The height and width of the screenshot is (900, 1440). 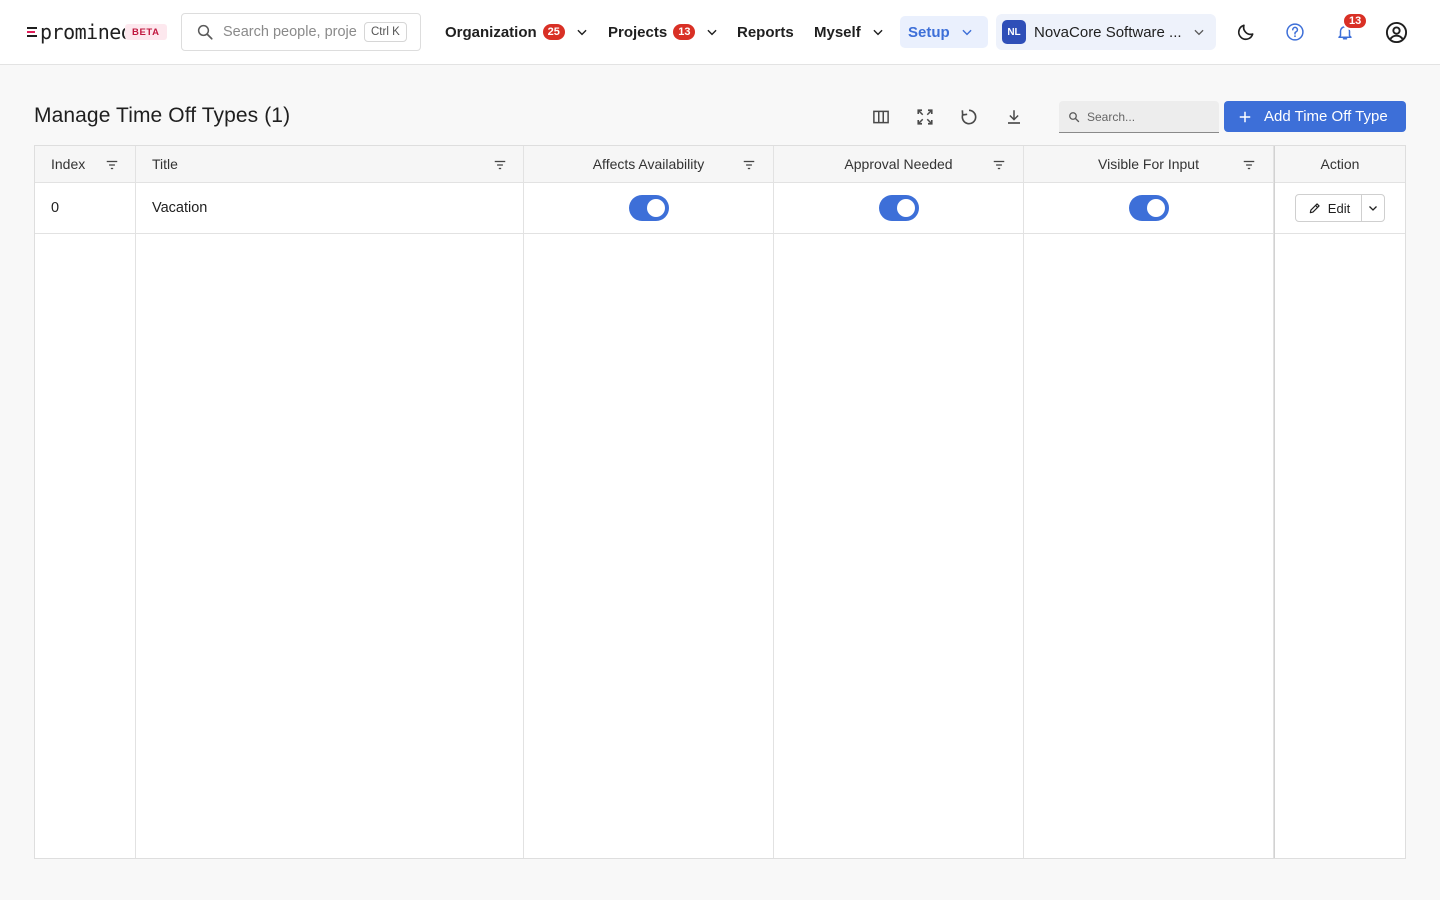 I want to click on nav-myself-label: Myself, so click(x=837, y=32).